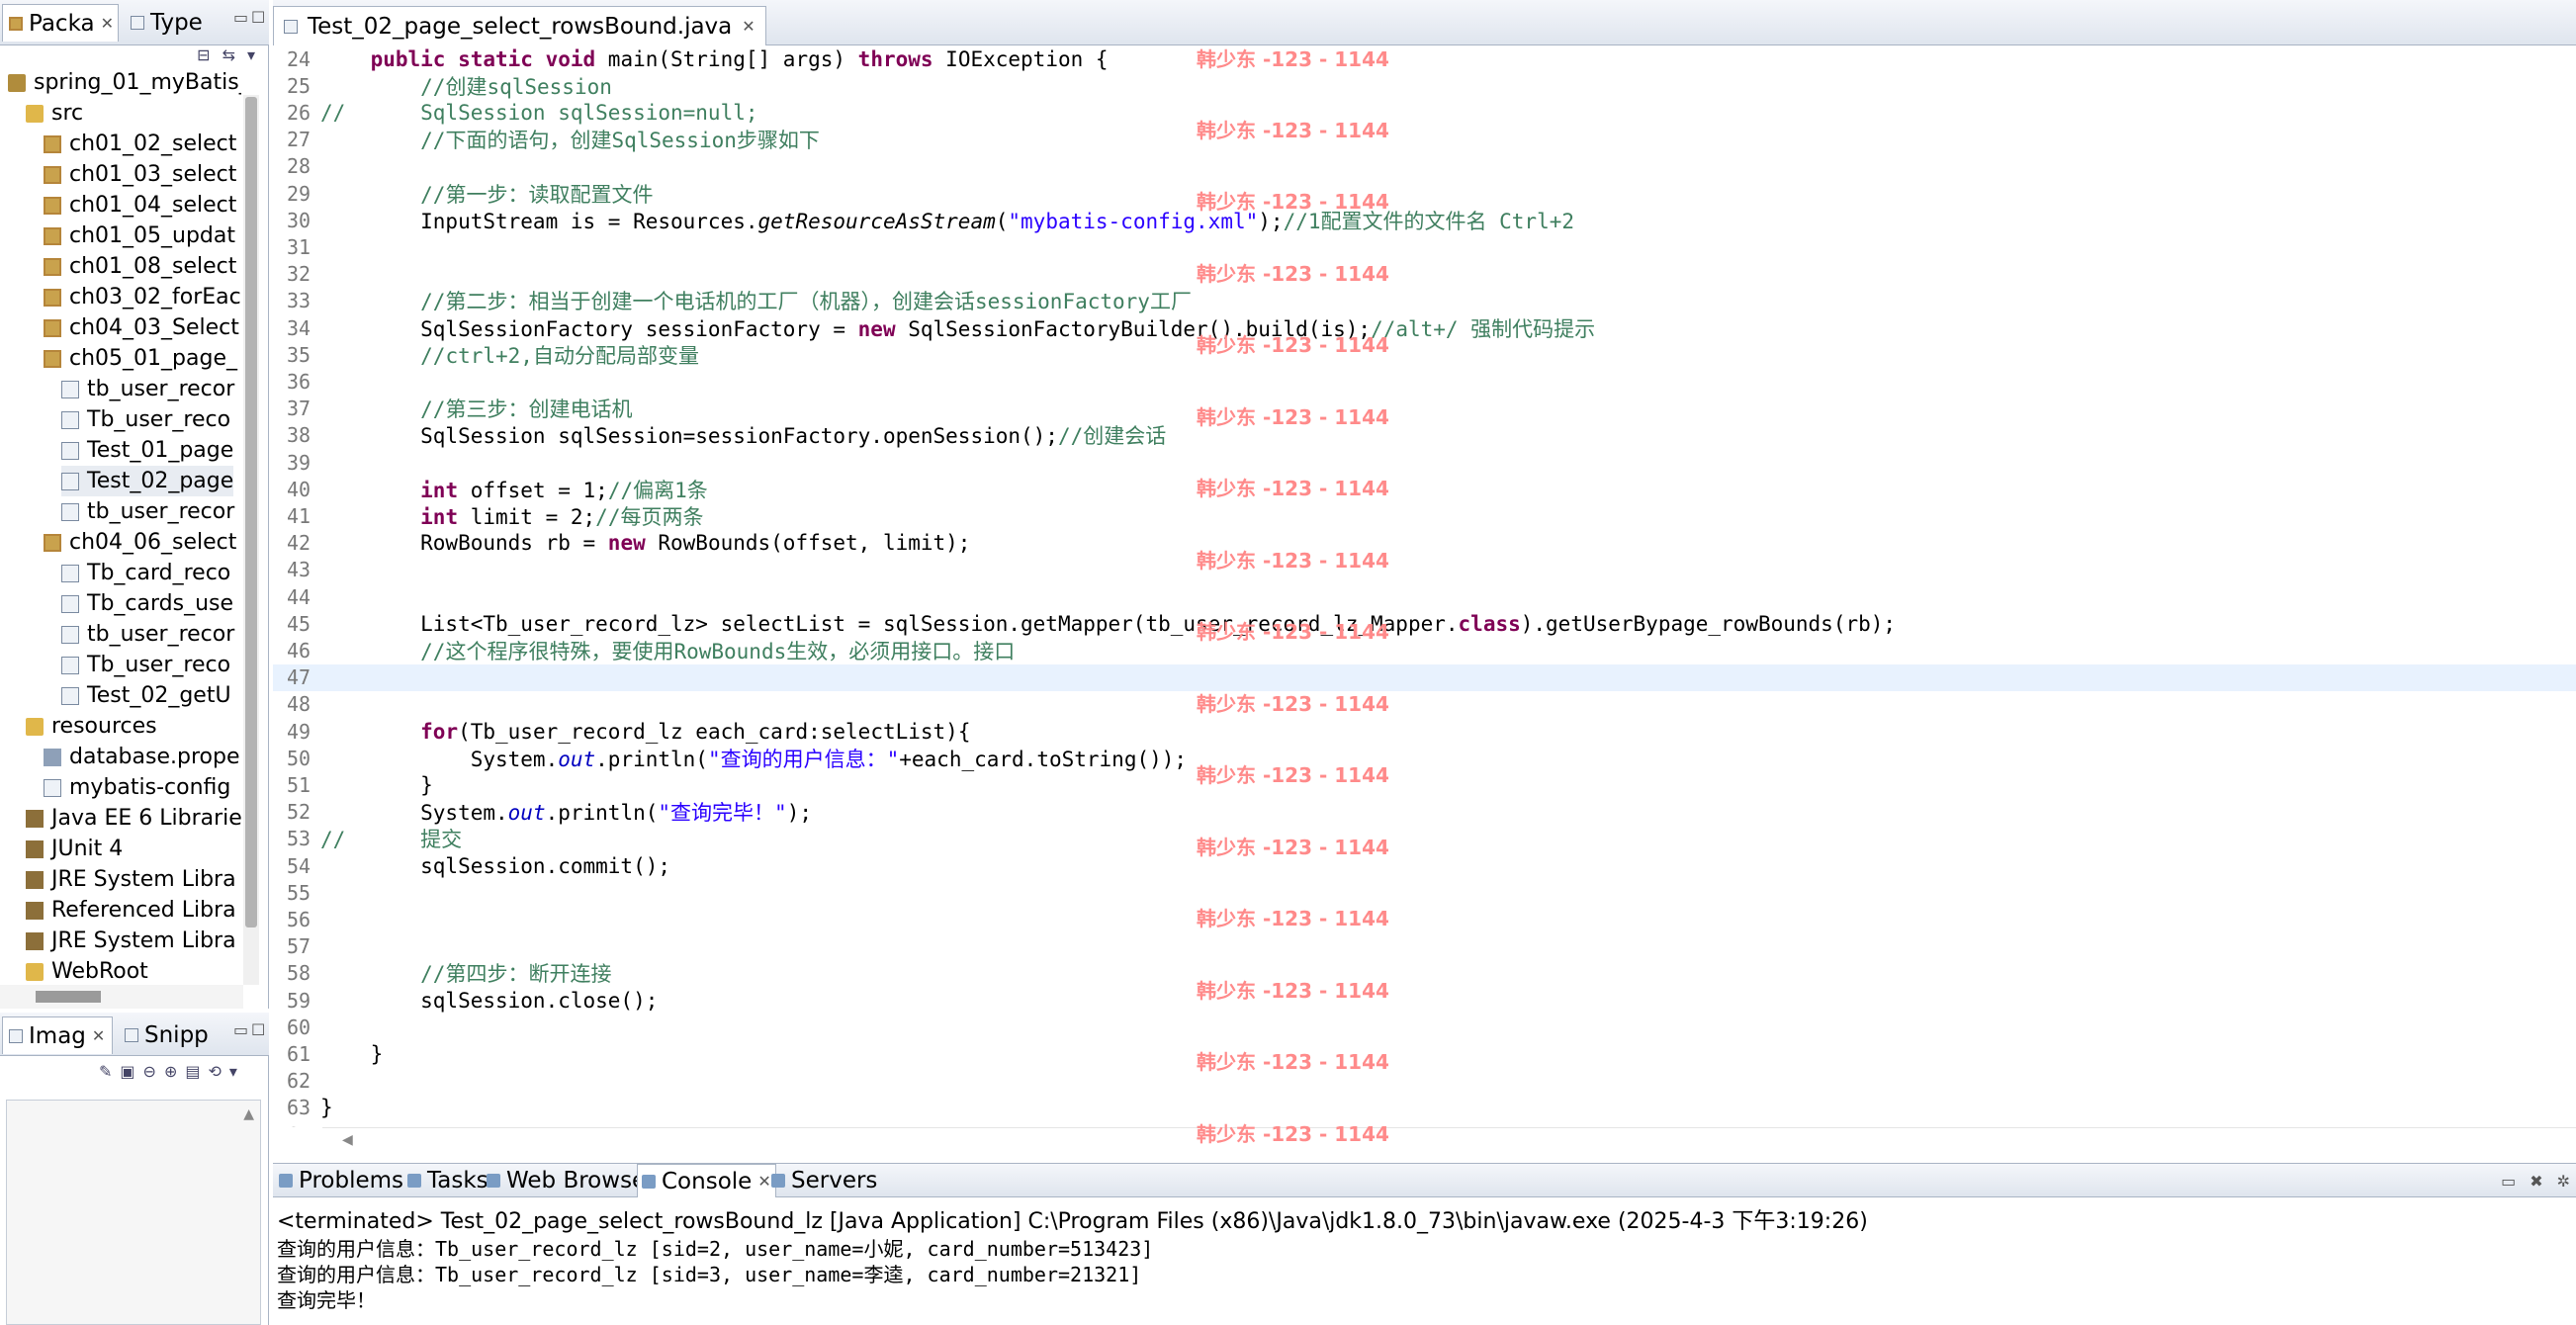 This screenshot has height=1325, width=2576. What do you see at coordinates (1424, 570) in the screenshot?
I see `code-line: 43` at bounding box center [1424, 570].